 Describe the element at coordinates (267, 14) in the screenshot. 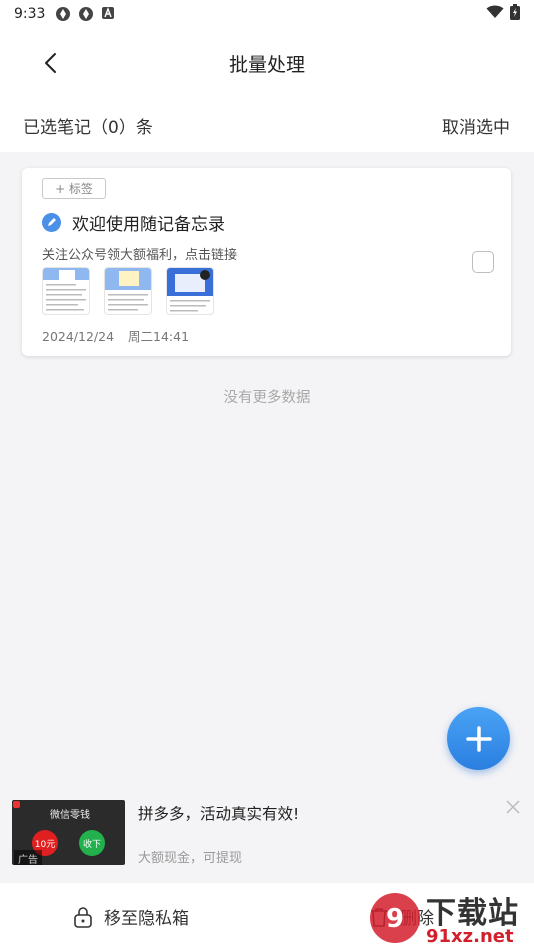

I see `status-bar: 9:33` at that location.